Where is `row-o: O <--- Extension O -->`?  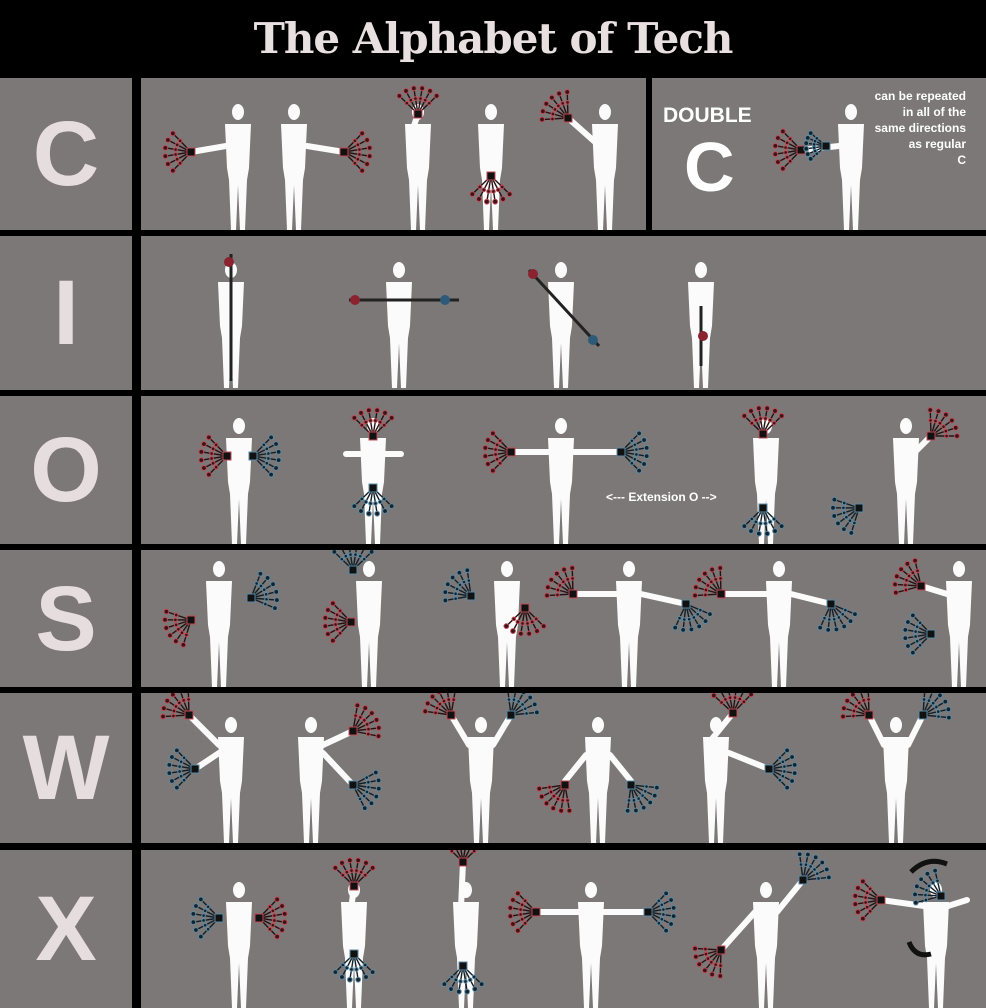
row-o: O <--- Extension O --> is located at coordinates (493, 470).